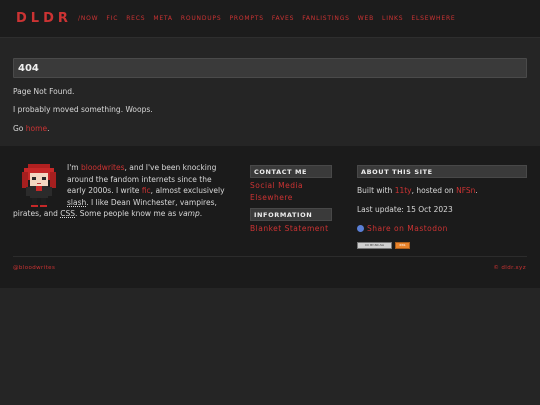 This screenshot has width=540, height=405. I want to click on nav-item-recs: RECS, so click(135, 18).